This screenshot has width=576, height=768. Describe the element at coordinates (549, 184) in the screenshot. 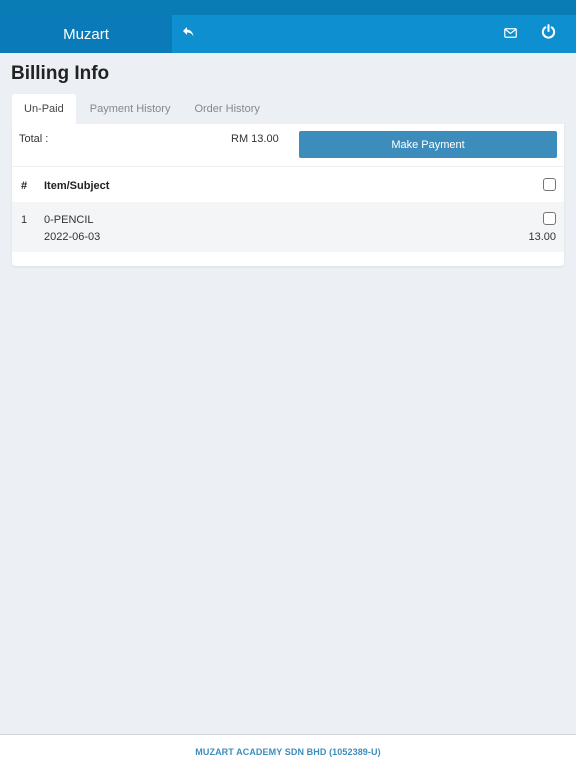

I see `select-all-checkbox` at that location.